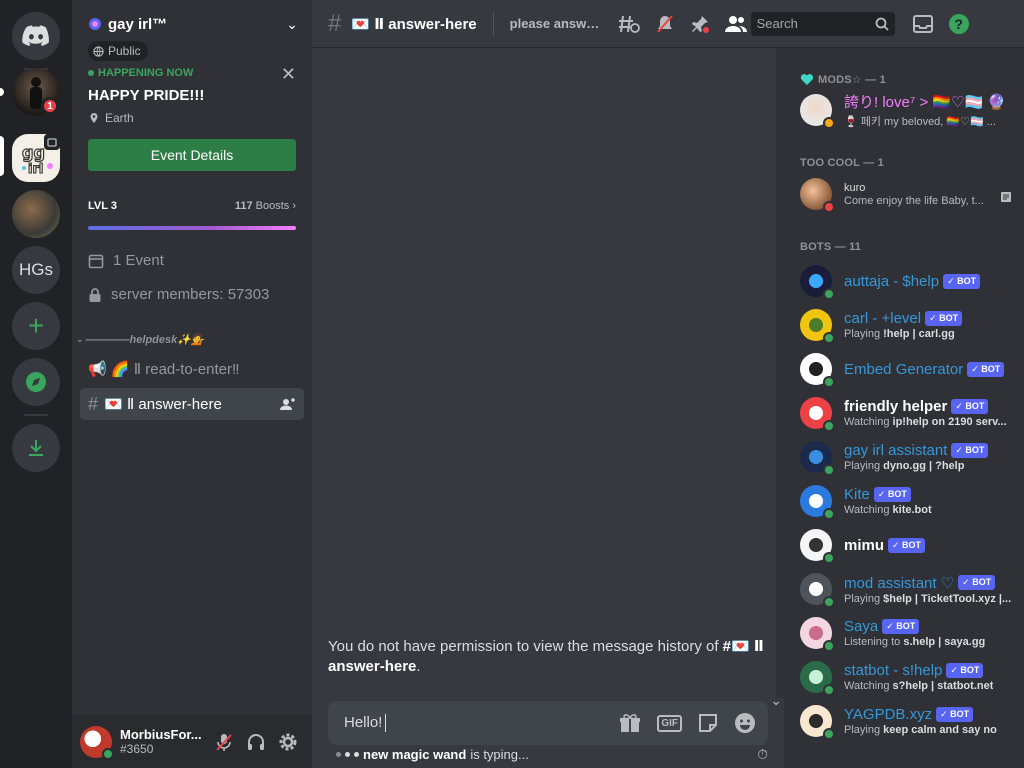 The image size is (1024, 768). Describe the element at coordinates (288, 742) in the screenshot. I see `settings-gear-icon` at that location.